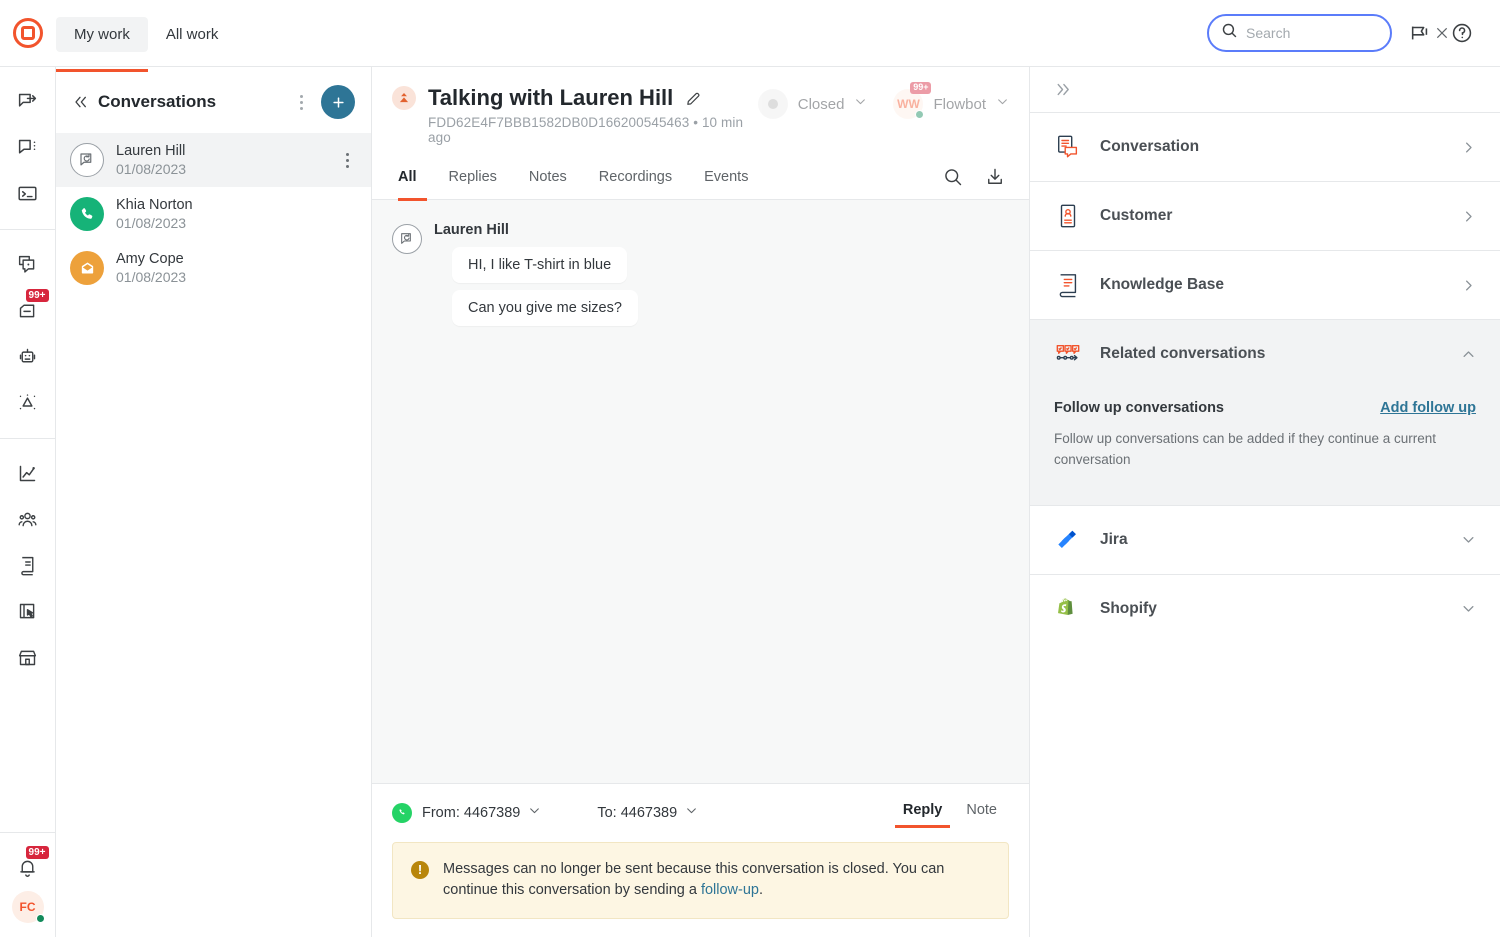 The height and width of the screenshot is (937, 1500). What do you see at coordinates (407, 239) in the screenshot?
I see `followup-chat-icon` at bounding box center [407, 239].